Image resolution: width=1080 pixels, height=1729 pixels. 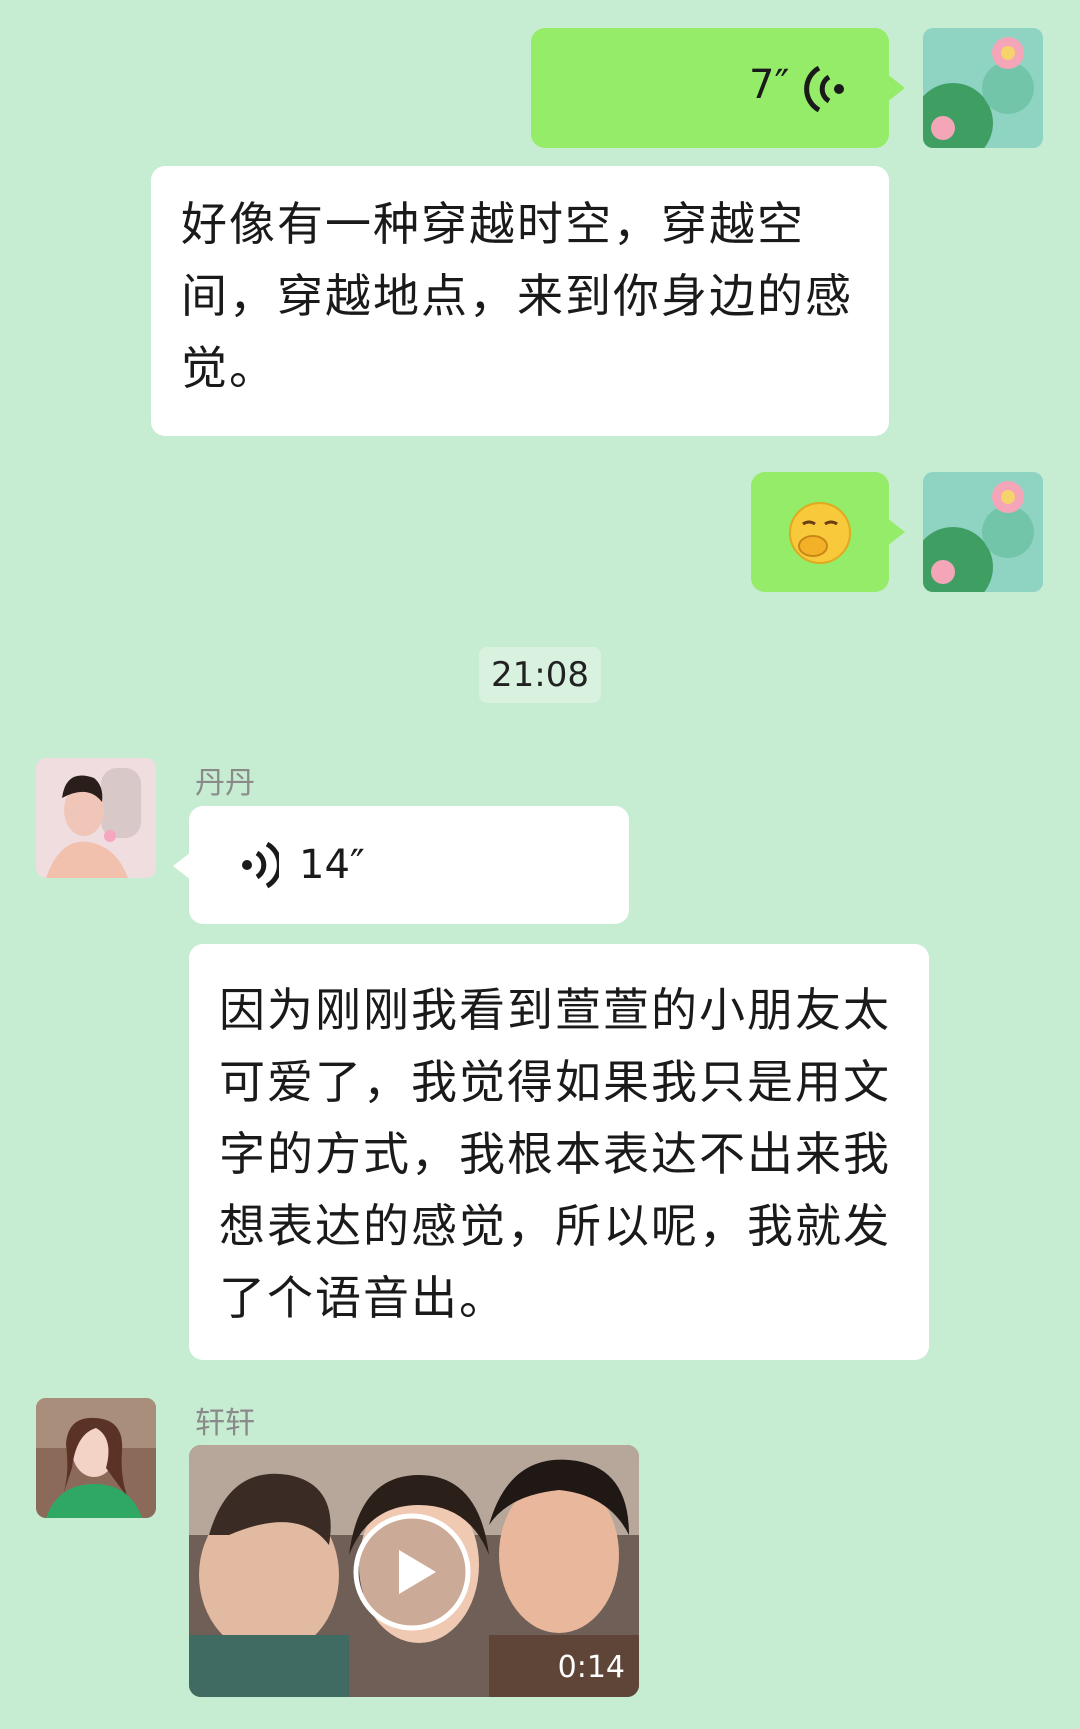 I want to click on timestamp: 21:08, so click(x=540, y=675).